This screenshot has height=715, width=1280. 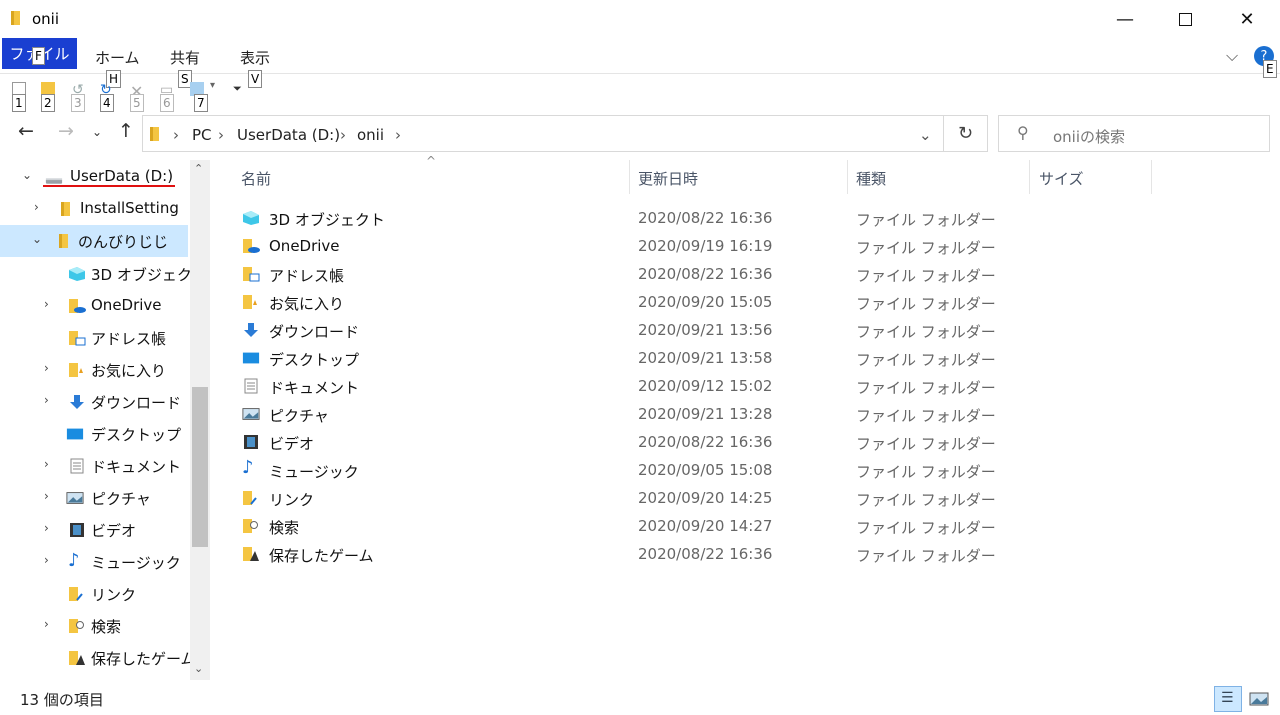 I want to click on tree-item-searches: › 検索, so click(x=94, y=626).